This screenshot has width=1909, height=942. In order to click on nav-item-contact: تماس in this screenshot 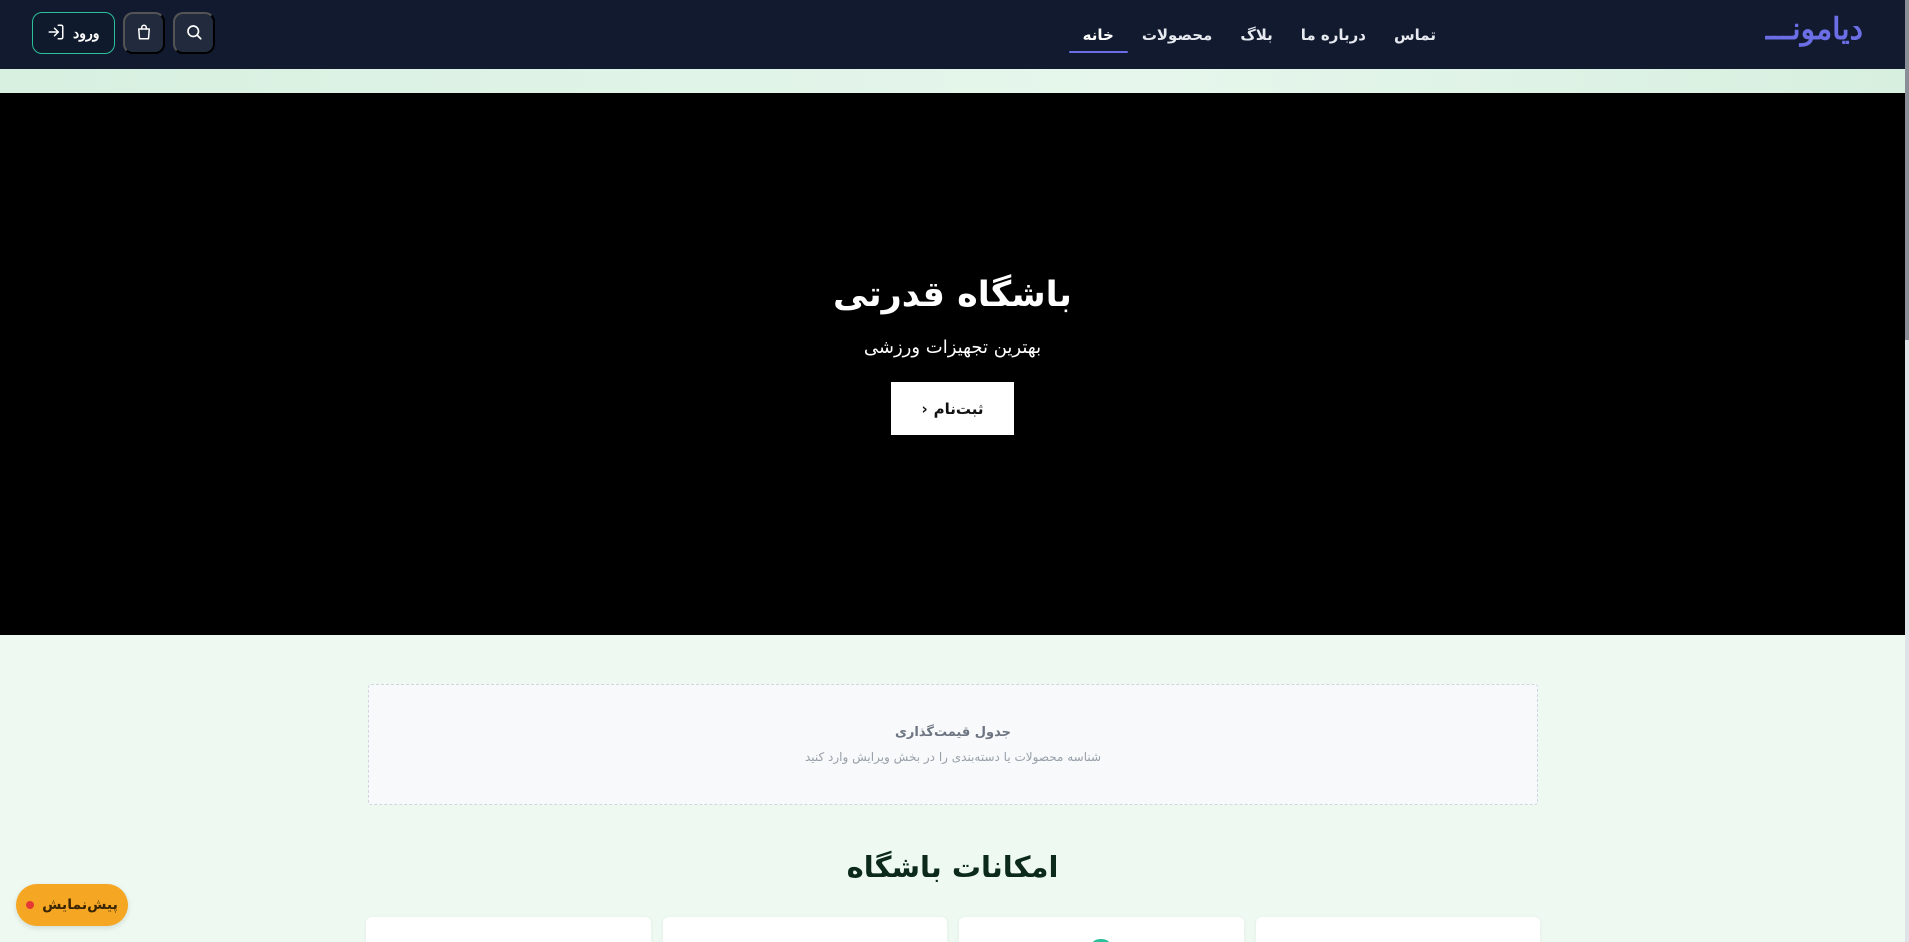, I will do `click(1415, 34)`.